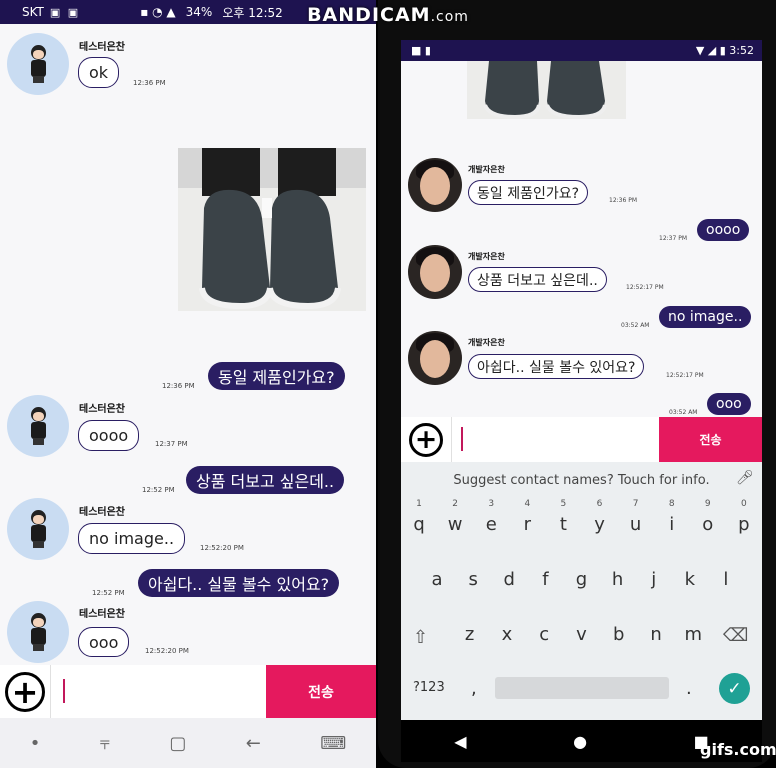 This screenshot has height=768, width=776. What do you see at coordinates (537, 279) in the screenshot?
I see `incoming-message: 상품 더보고 싶은데..` at bounding box center [537, 279].